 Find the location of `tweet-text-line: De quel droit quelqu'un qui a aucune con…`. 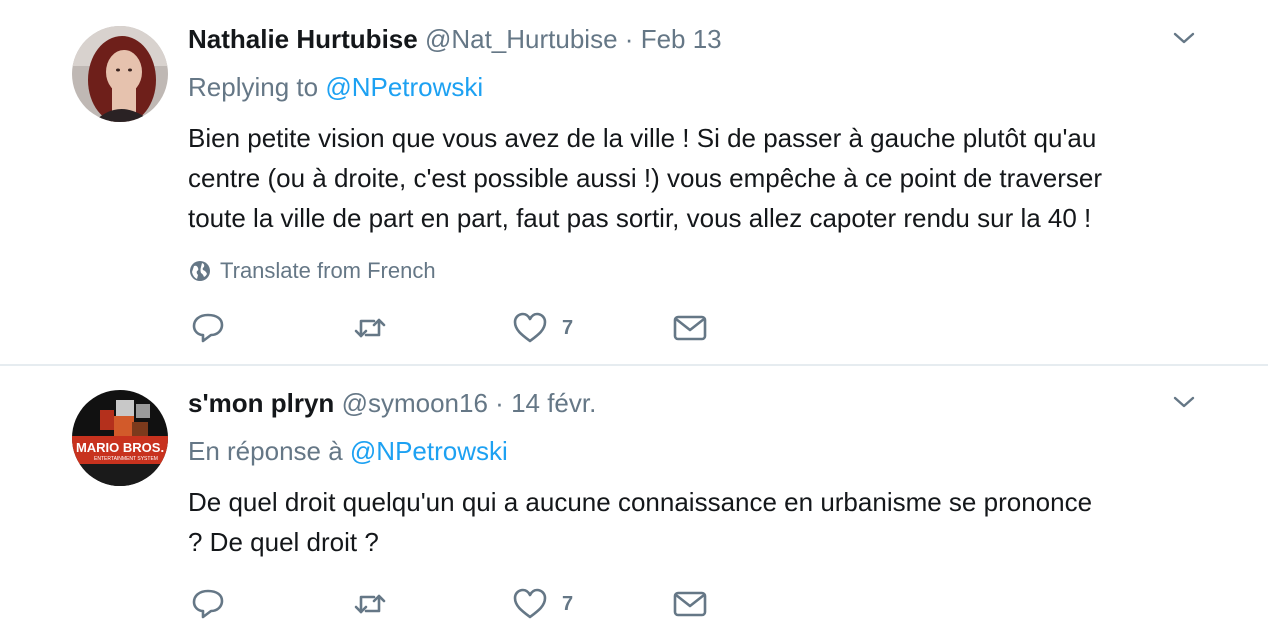

tweet-text-line: De quel droit quelqu'un qui a aucune con… is located at coordinates (640, 502).